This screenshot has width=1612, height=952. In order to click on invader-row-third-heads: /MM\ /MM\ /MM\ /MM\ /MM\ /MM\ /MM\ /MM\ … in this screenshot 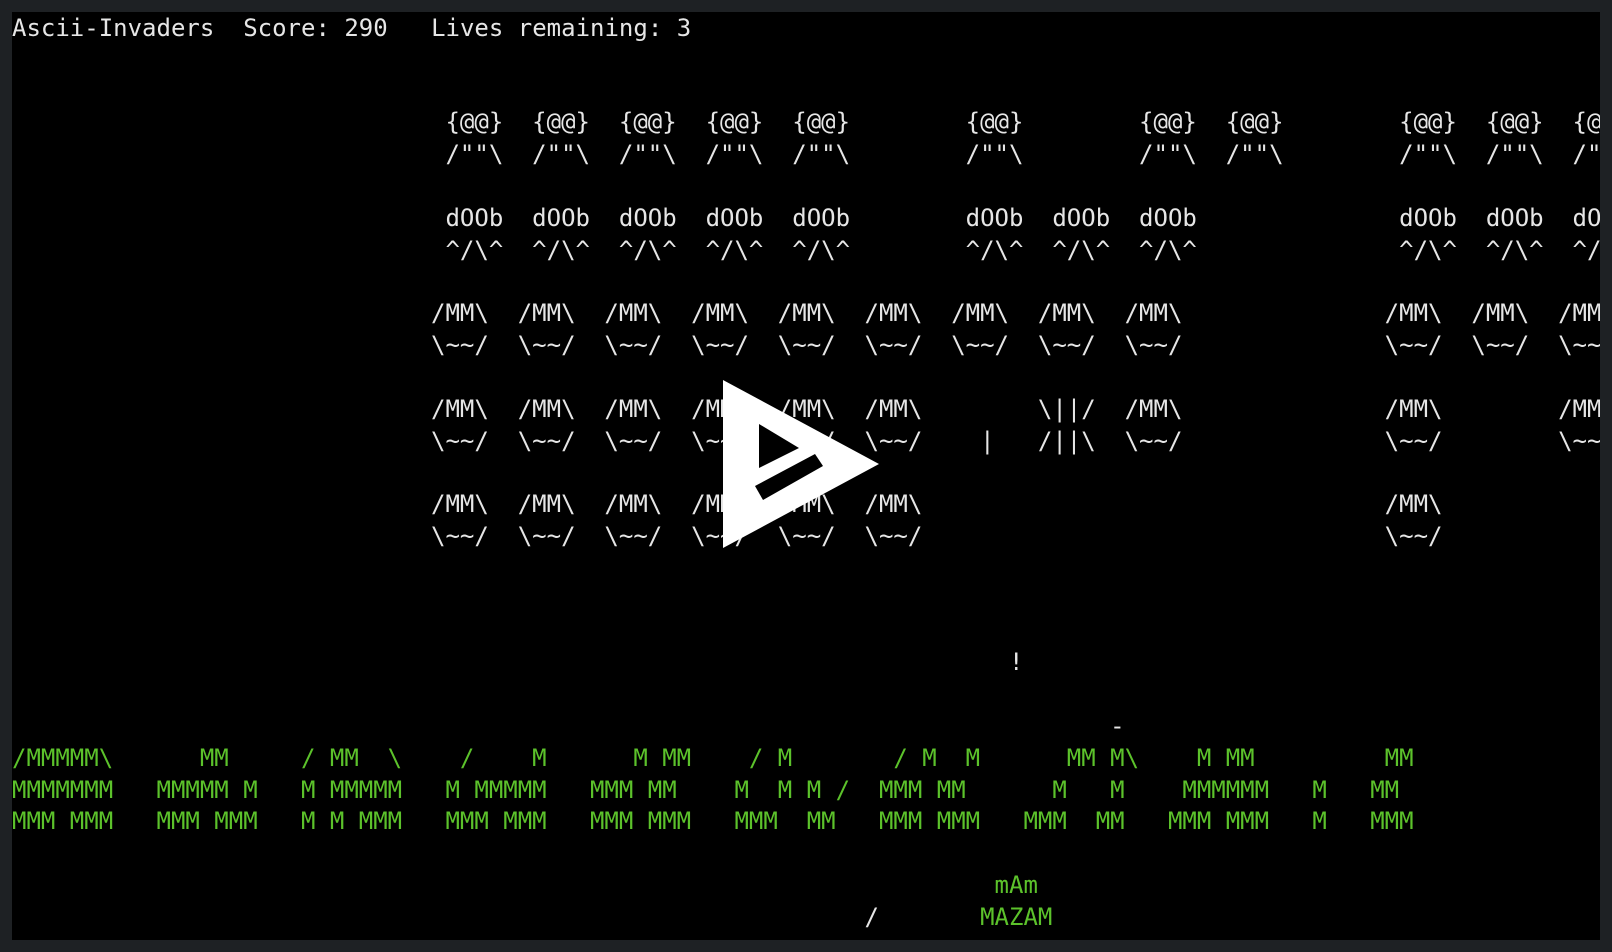, I will do `click(806, 313)`.